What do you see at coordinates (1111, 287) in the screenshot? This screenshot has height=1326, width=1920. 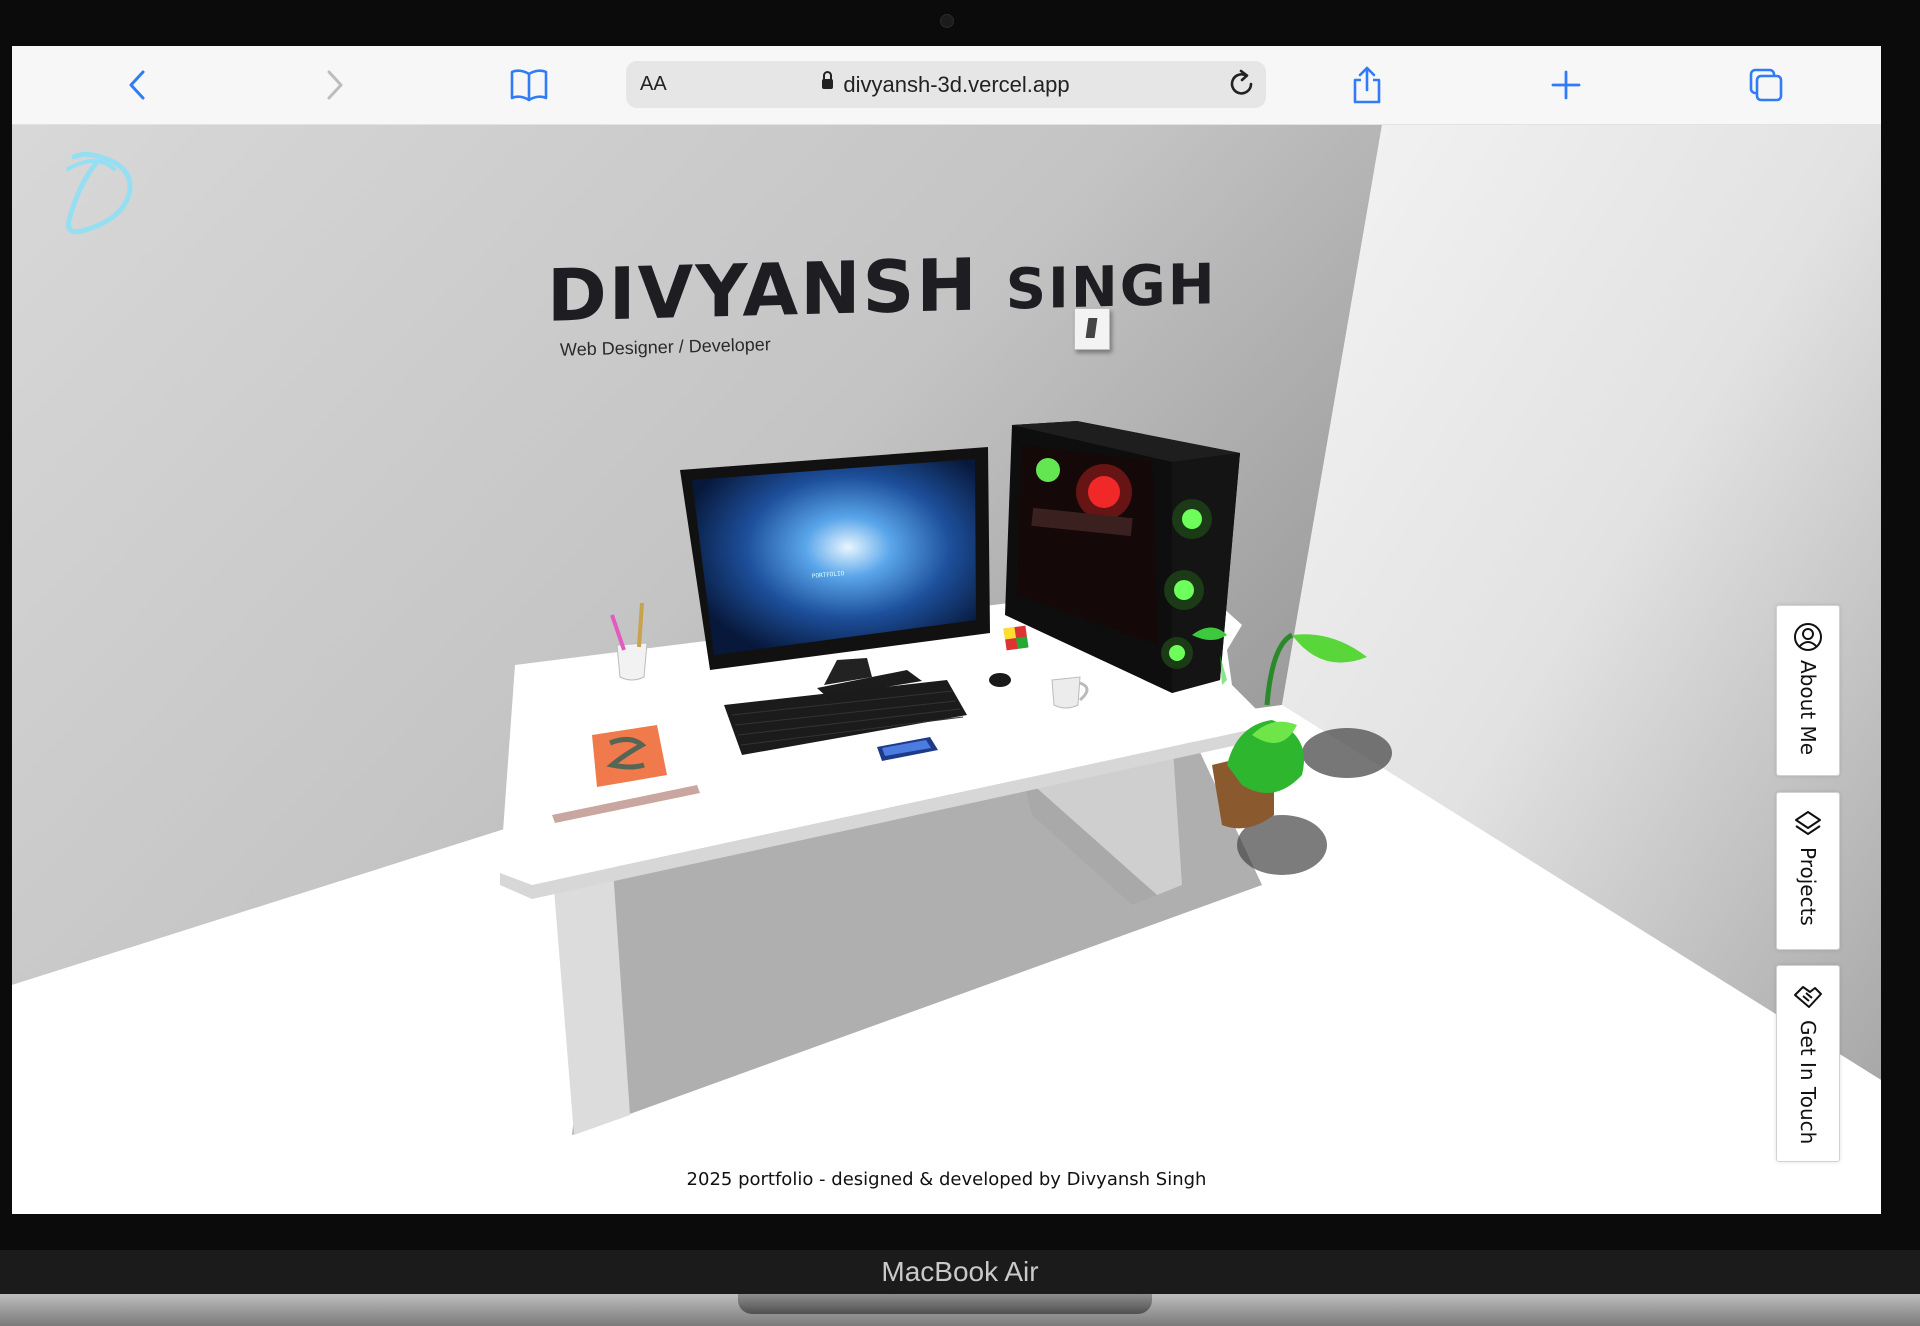 I see `hero-title-last: SINGH` at bounding box center [1111, 287].